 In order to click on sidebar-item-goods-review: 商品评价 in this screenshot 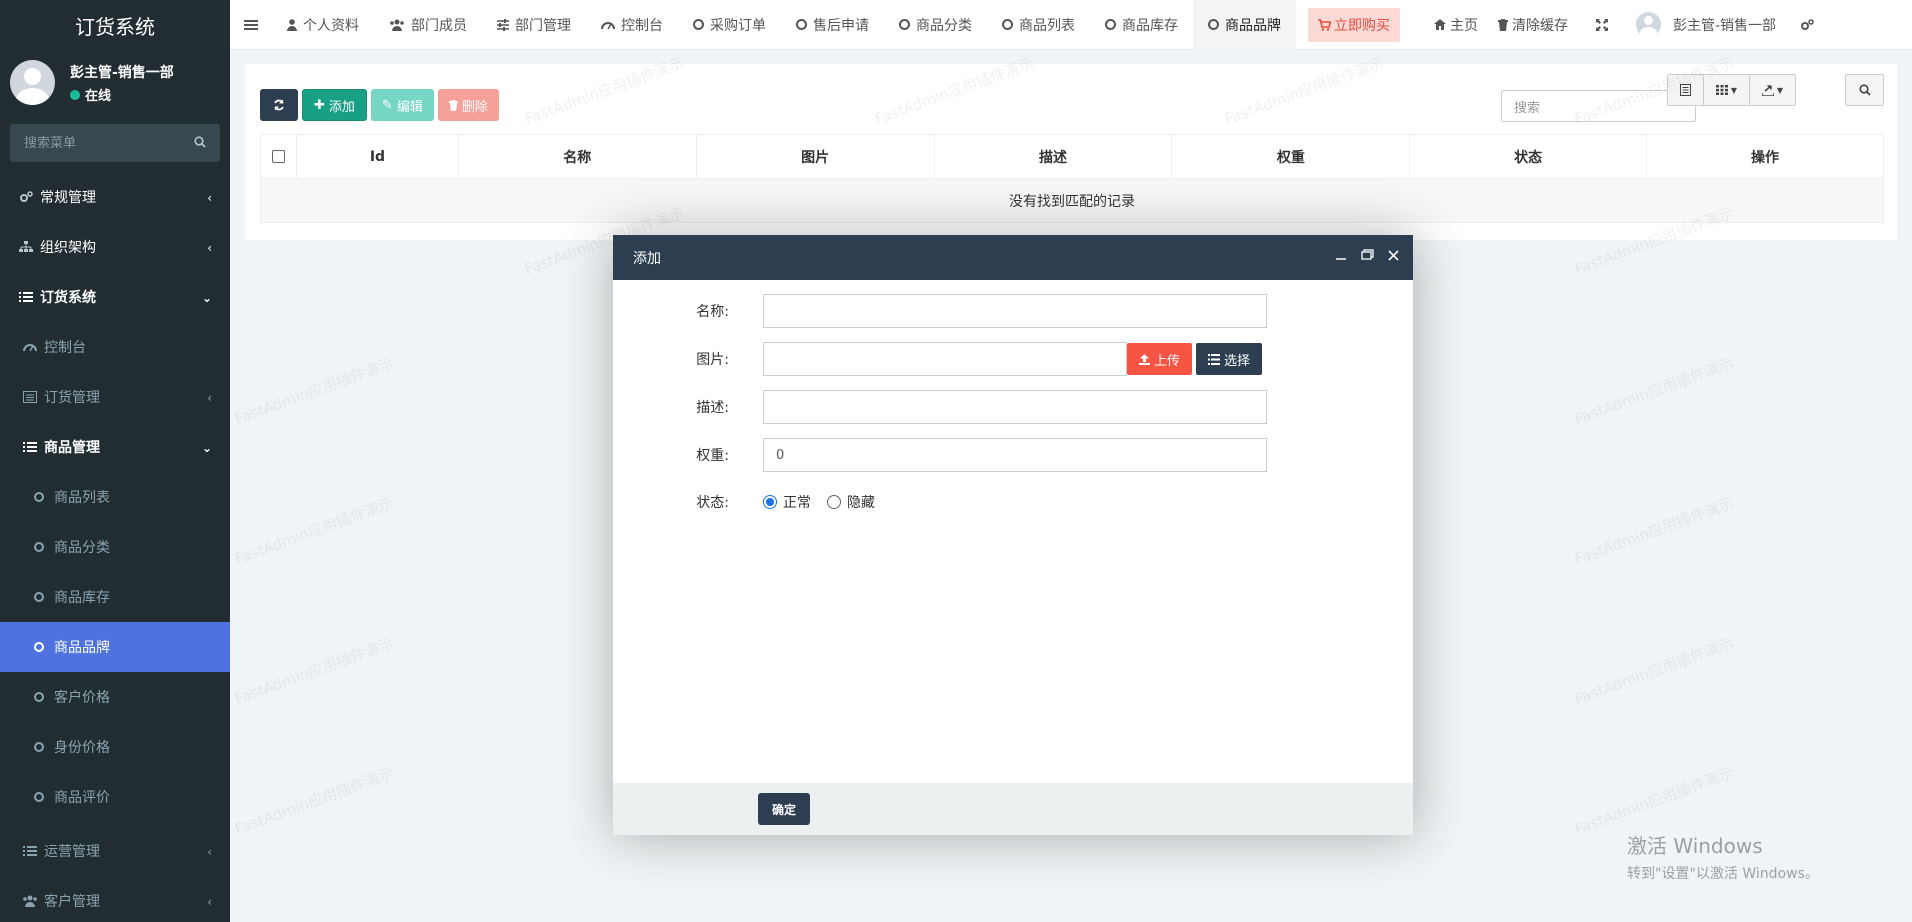, I will do `click(115, 797)`.